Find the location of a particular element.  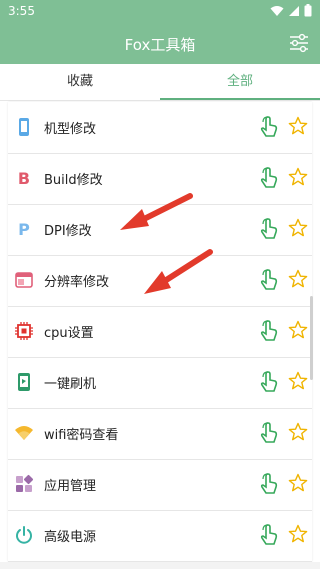

status-time: 3:55 is located at coordinates (21, 11).